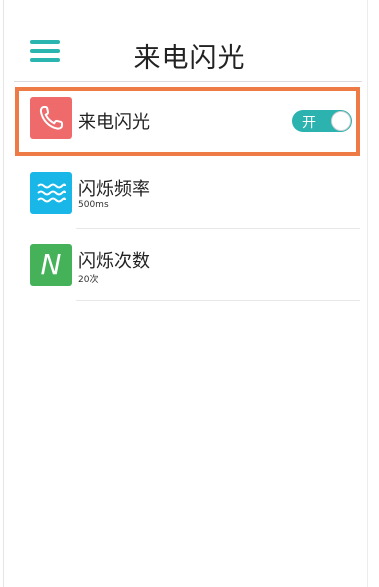 Image resolution: width=379 pixels, height=587 pixels. What do you see at coordinates (114, 122) in the screenshot?
I see `setting-title: 来电闪光` at bounding box center [114, 122].